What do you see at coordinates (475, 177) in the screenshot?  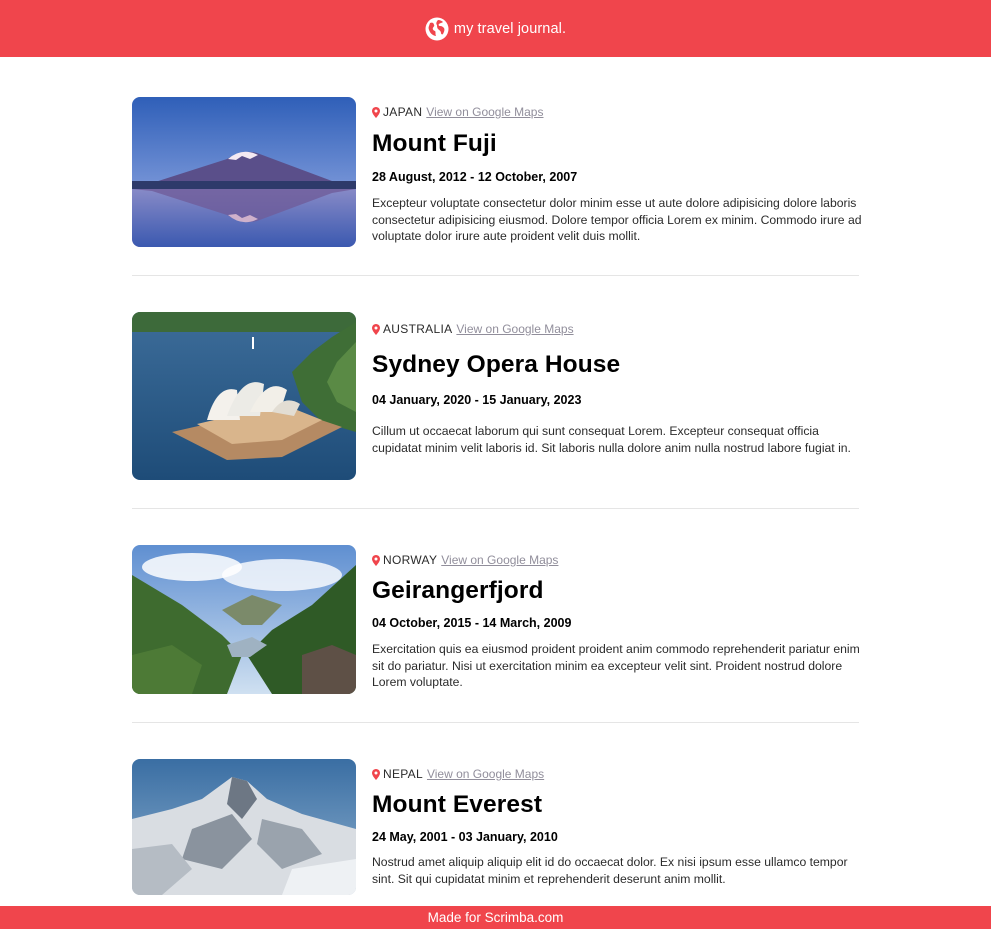 I see `trip-dates: 28 August, 2012 - 12 October, 2007` at bounding box center [475, 177].